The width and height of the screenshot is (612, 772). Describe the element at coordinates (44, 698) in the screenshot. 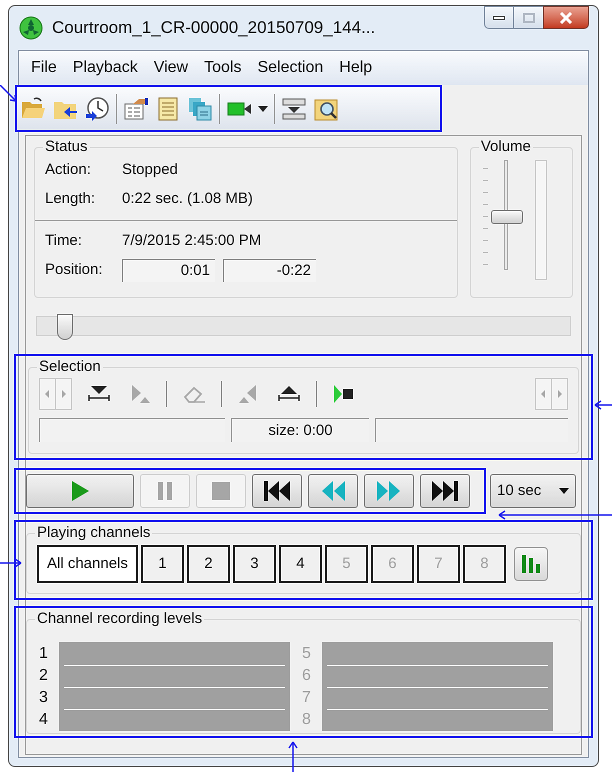

I see `channel-number: 3` at that location.